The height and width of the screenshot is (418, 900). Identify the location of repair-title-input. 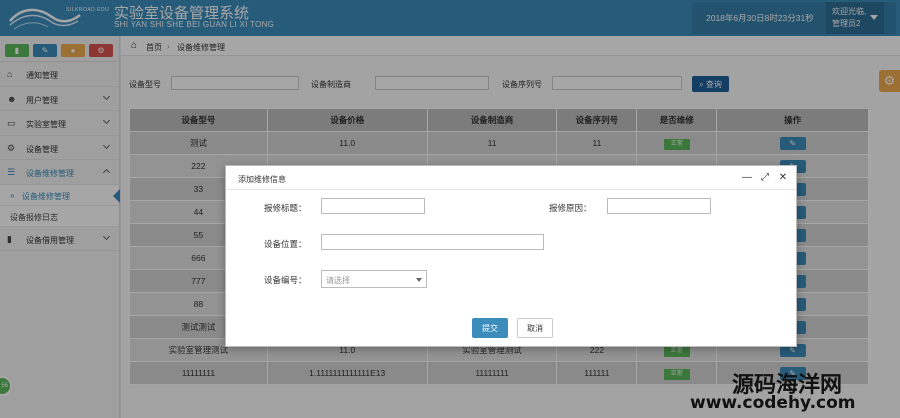
(373, 206).